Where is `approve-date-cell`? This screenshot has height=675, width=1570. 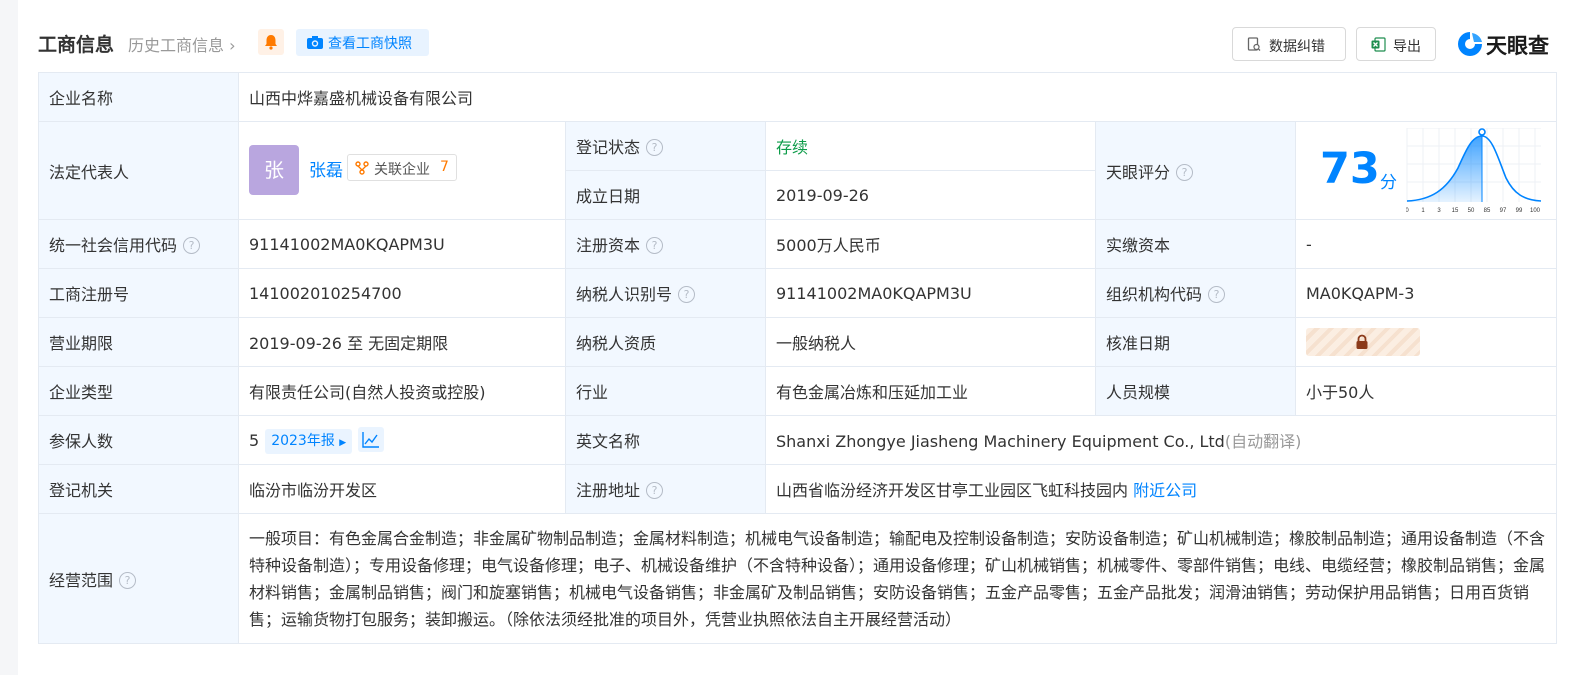 approve-date-cell is located at coordinates (1426, 342).